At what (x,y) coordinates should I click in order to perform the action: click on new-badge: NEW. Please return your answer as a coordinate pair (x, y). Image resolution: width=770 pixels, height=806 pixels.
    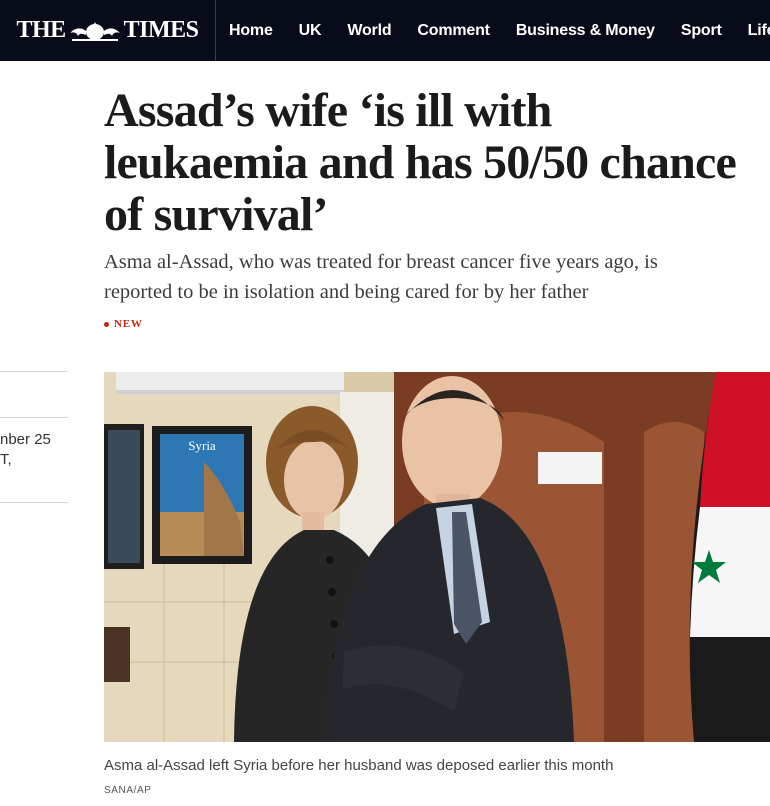
    Looking at the image, I should click on (123, 324).